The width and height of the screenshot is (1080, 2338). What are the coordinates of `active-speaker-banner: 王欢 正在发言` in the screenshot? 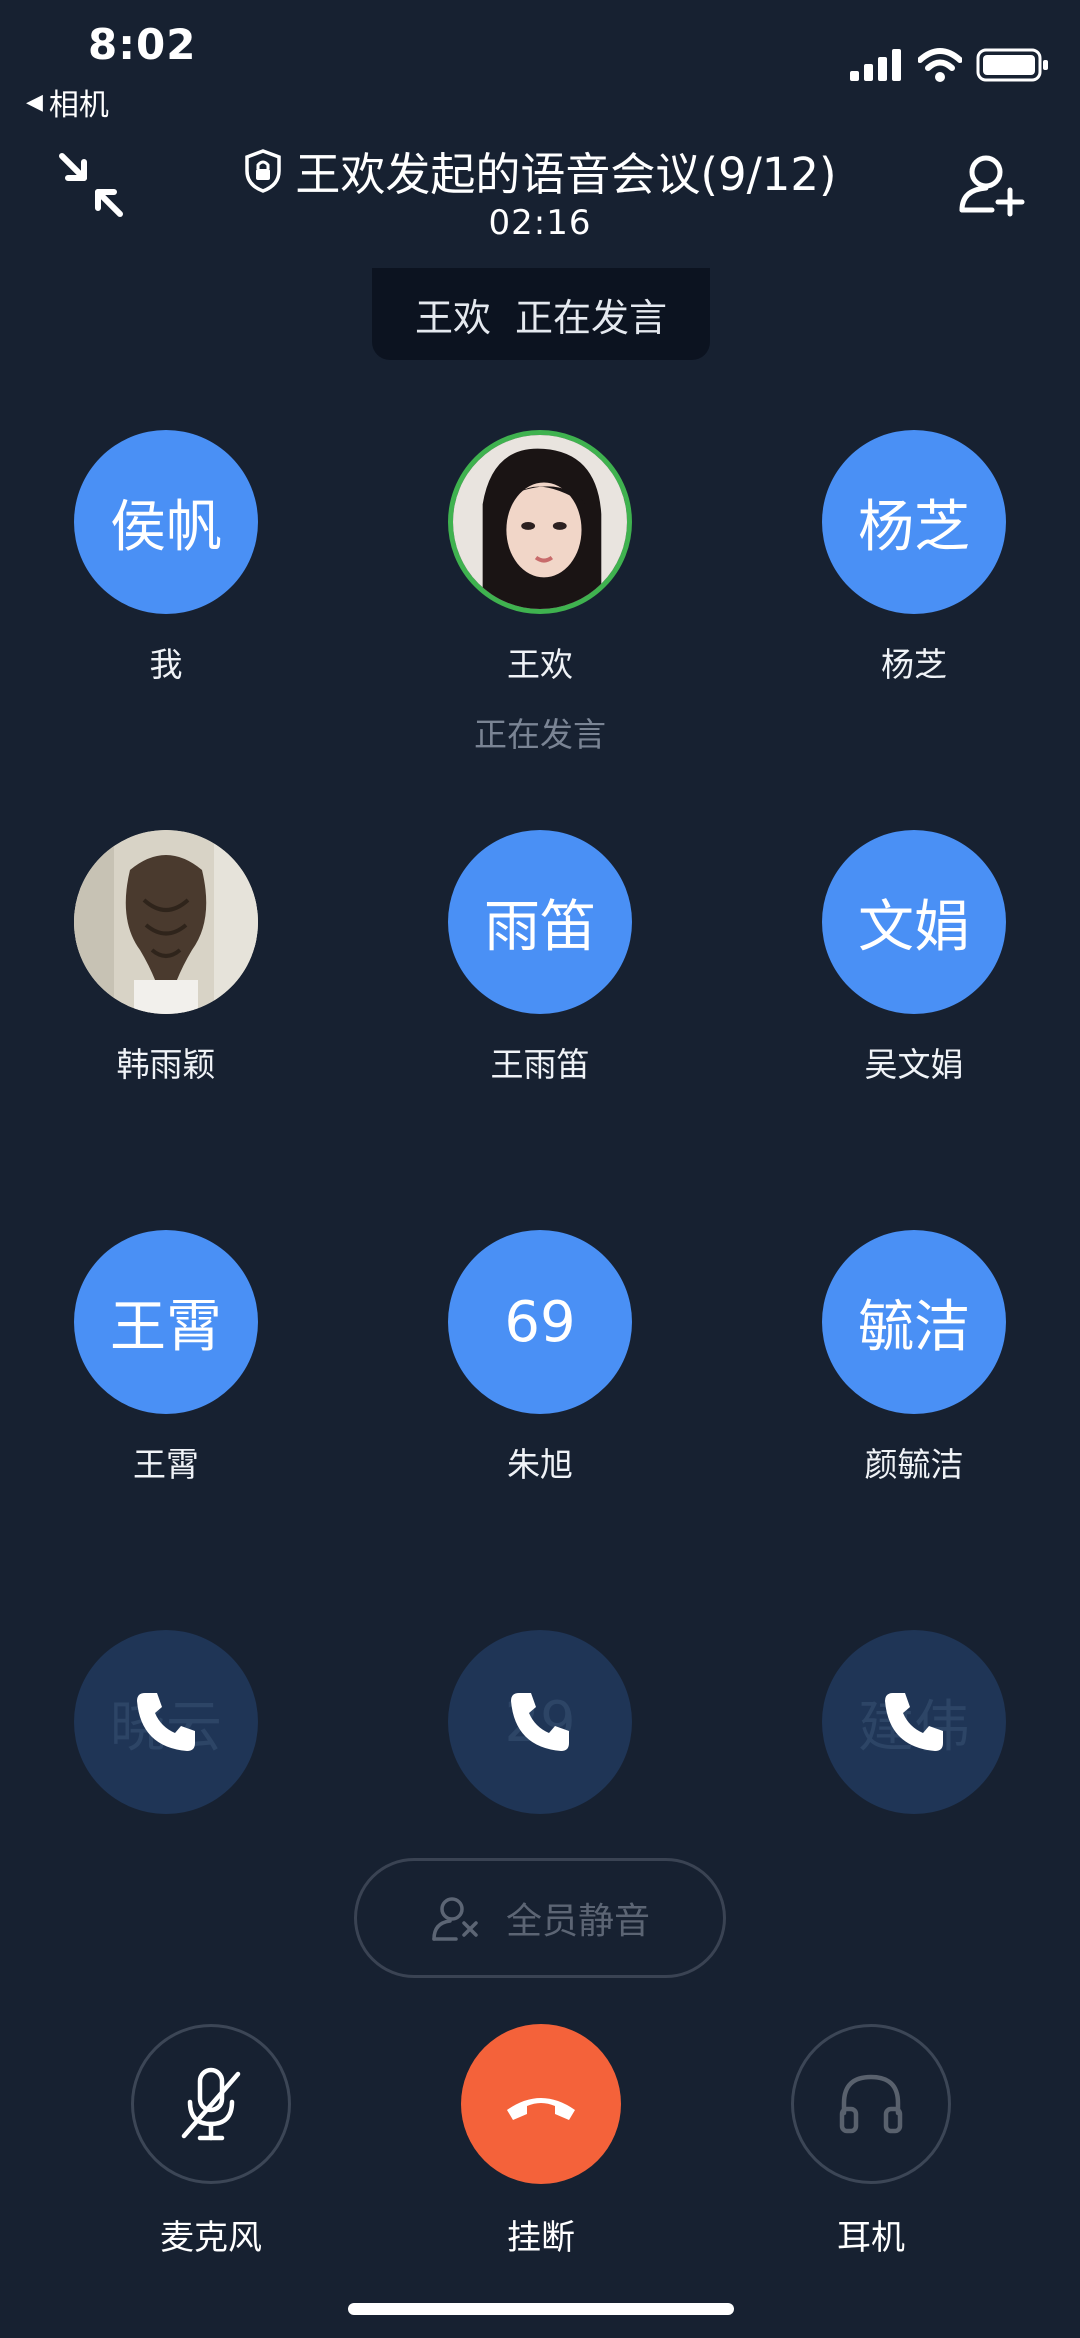 It's located at (541, 314).